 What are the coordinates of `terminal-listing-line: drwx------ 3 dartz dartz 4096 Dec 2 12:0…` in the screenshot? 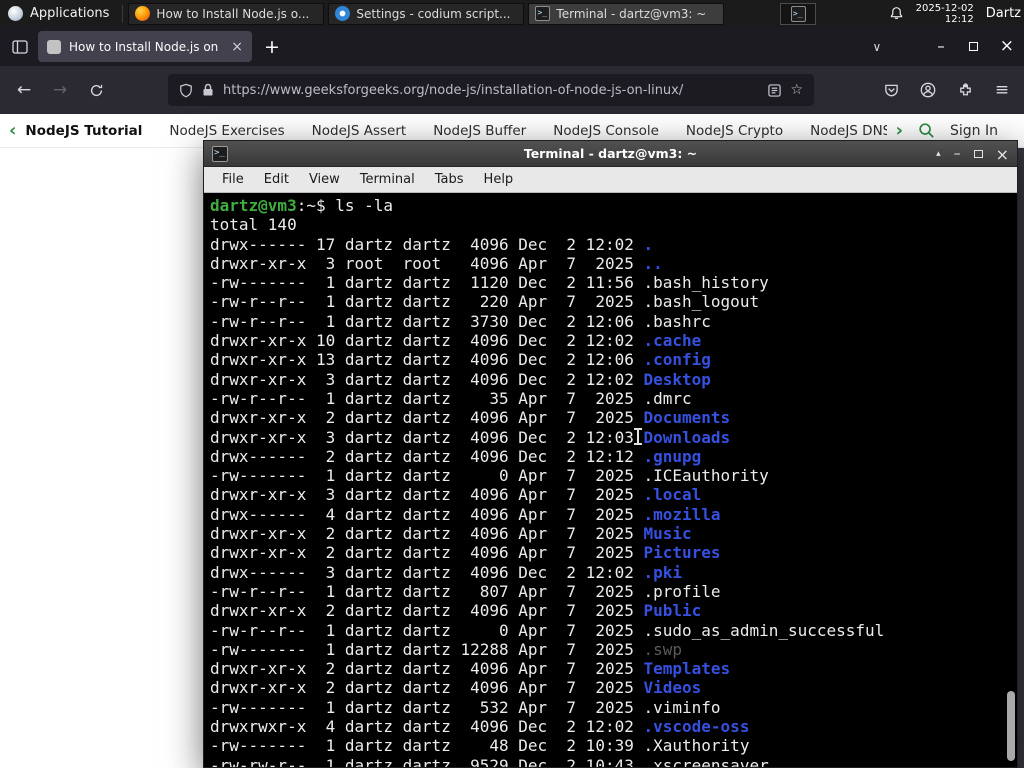 It's located at (446, 572).